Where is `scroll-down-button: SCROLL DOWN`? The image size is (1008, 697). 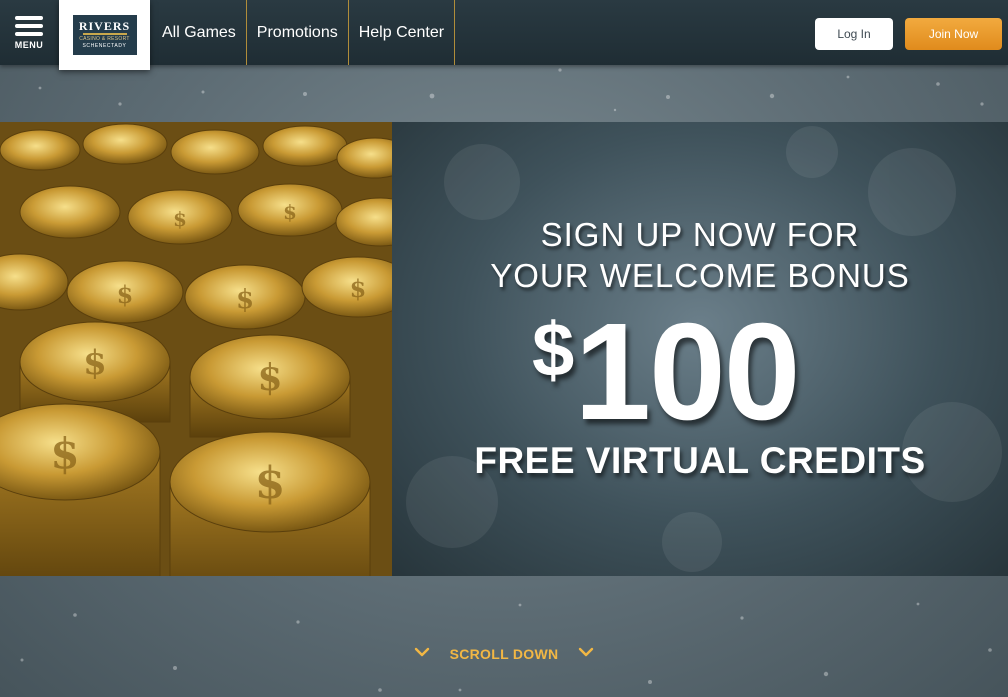
scroll-down-button: SCROLL DOWN is located at coordinates (504, 652).